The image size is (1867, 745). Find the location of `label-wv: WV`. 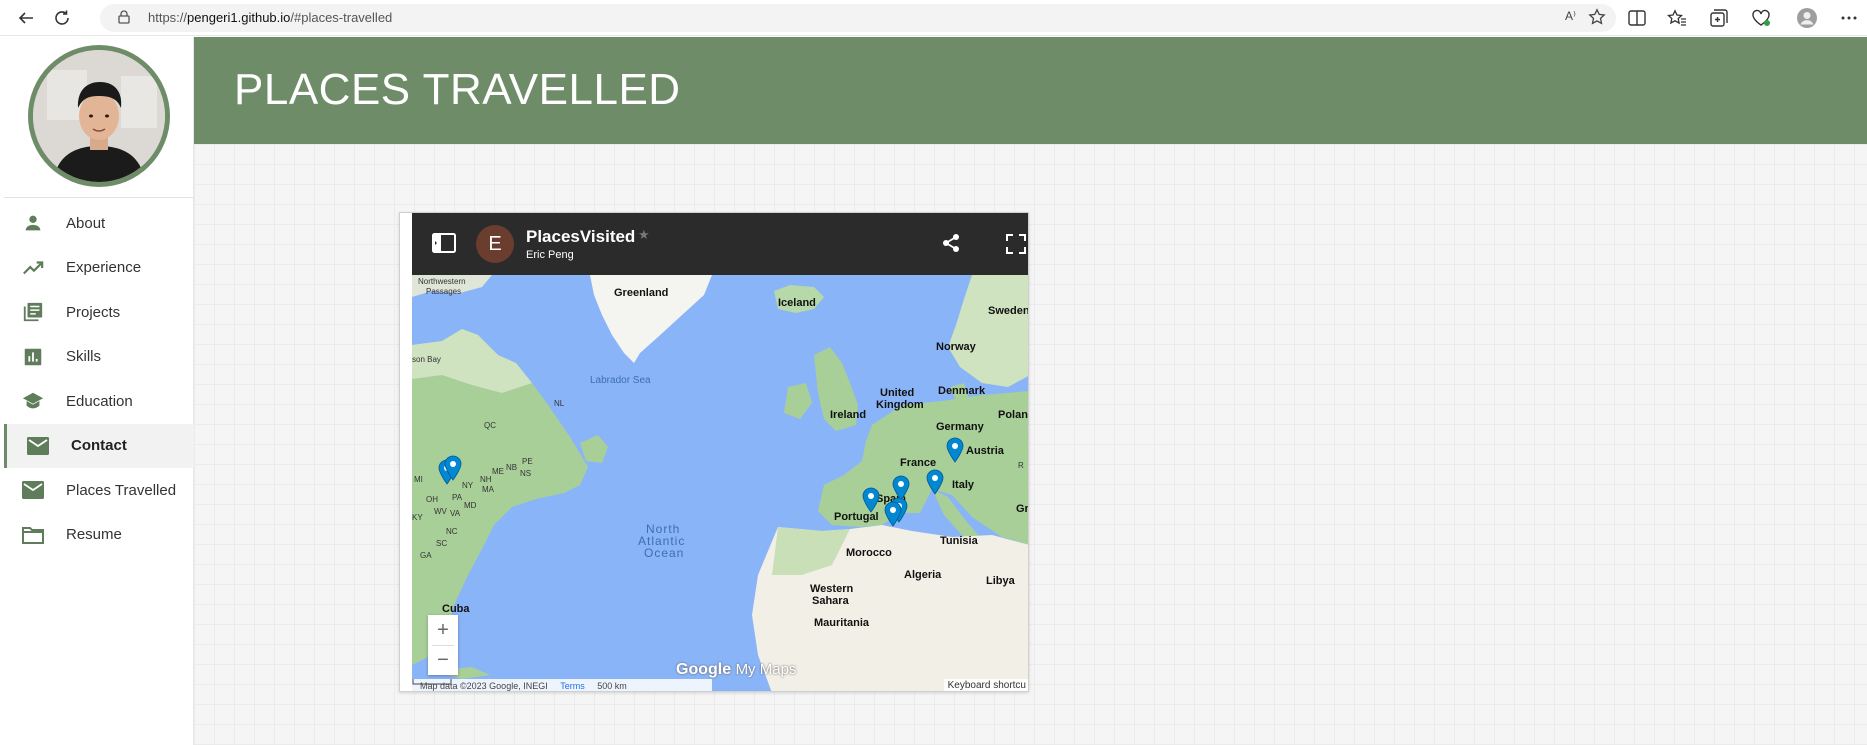

label-wv: WV is located at coordinates (440, 511).